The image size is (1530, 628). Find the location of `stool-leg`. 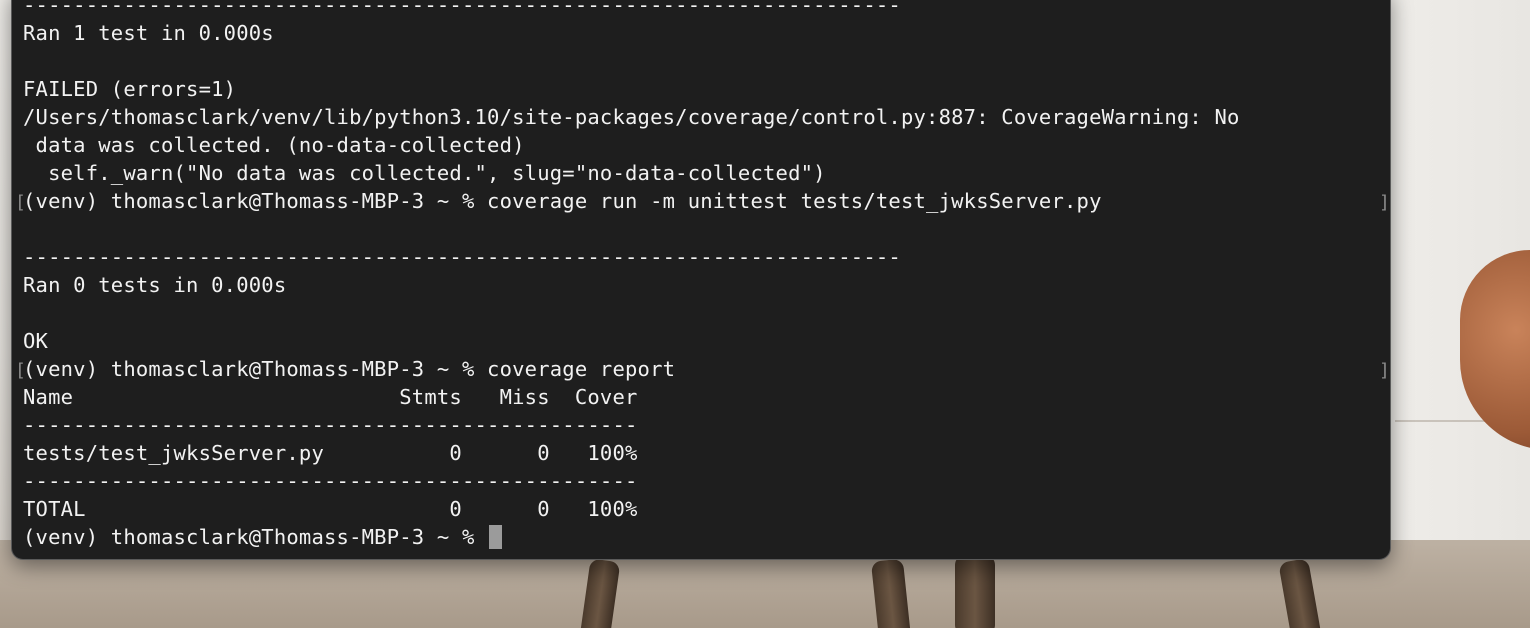

stool-leg is located at coordinates (975, 591).